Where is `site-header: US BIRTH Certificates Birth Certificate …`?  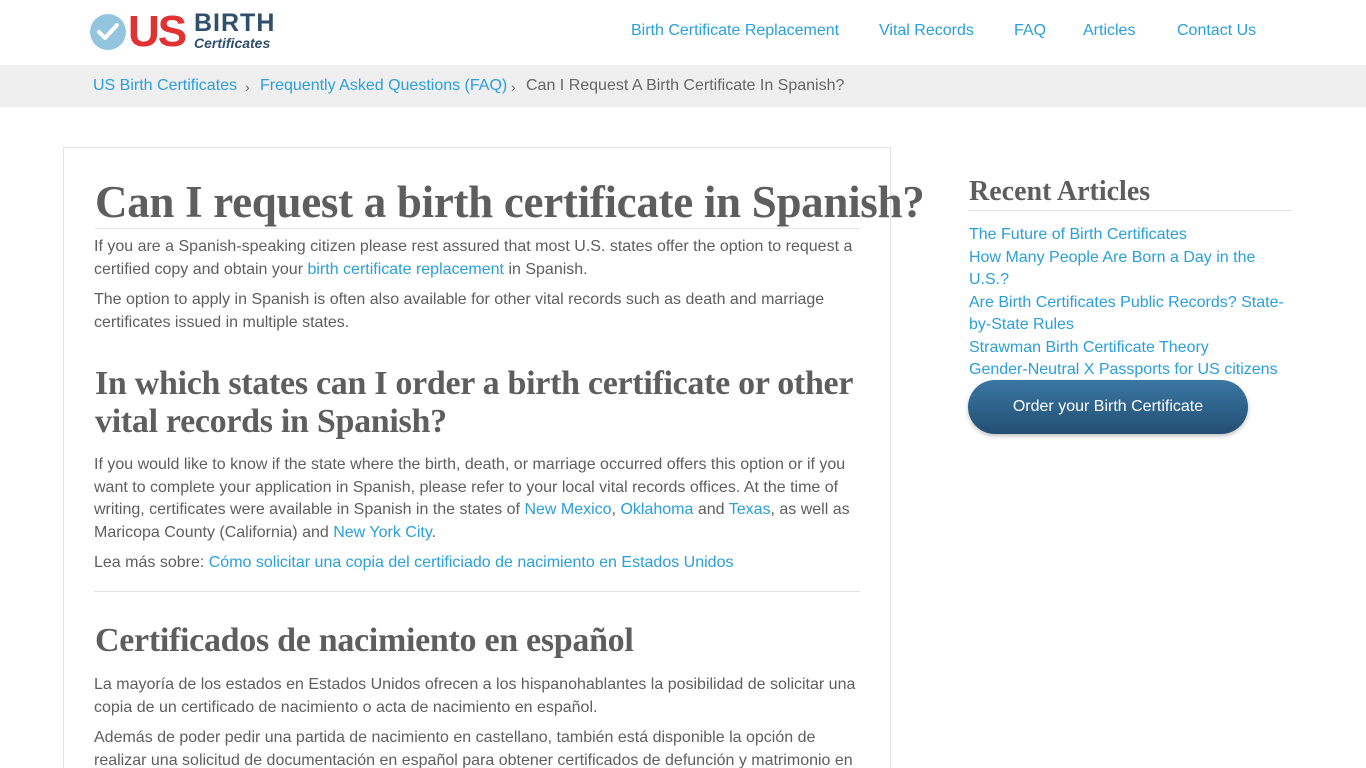 site-header: US BIRTH Certificates Birth Certificate … is located at coordinates (683, 32).